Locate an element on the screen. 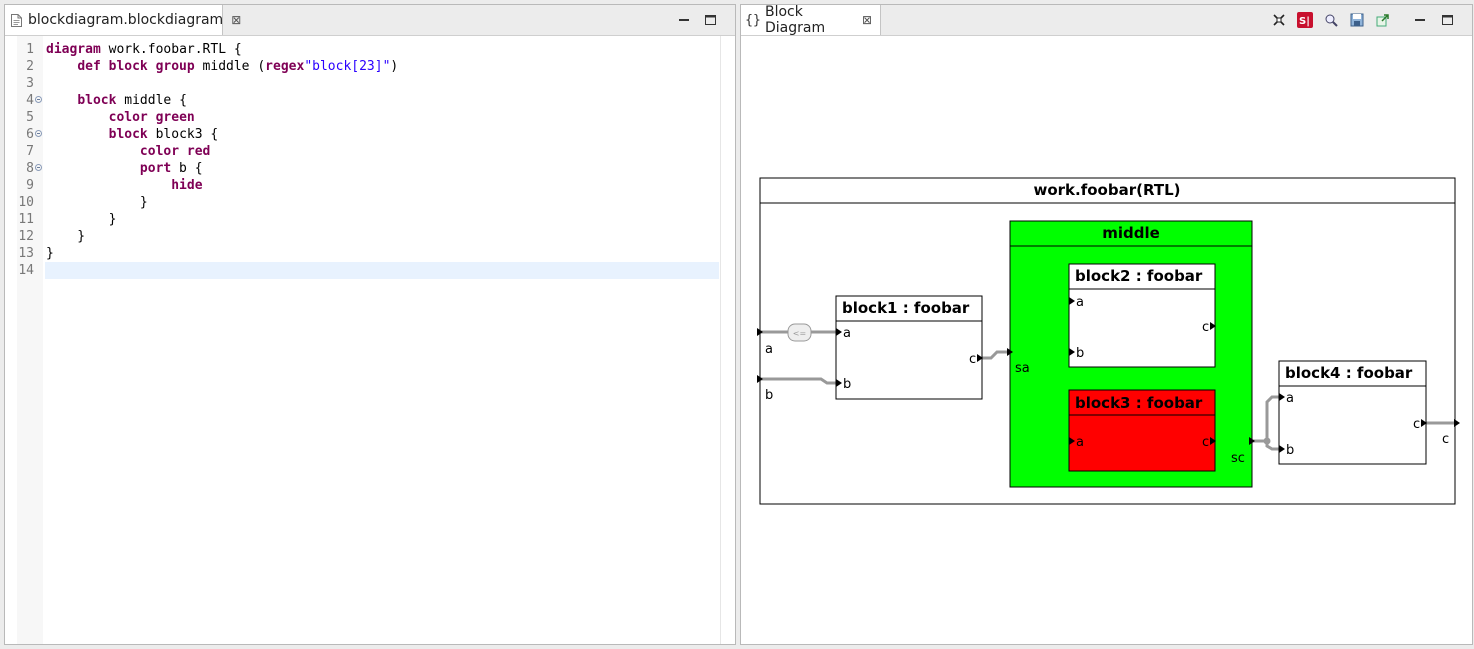 Image resolution: width=1474 pixels, height=649 pixels. line-number: 14 is located at coordinates (26, 270).